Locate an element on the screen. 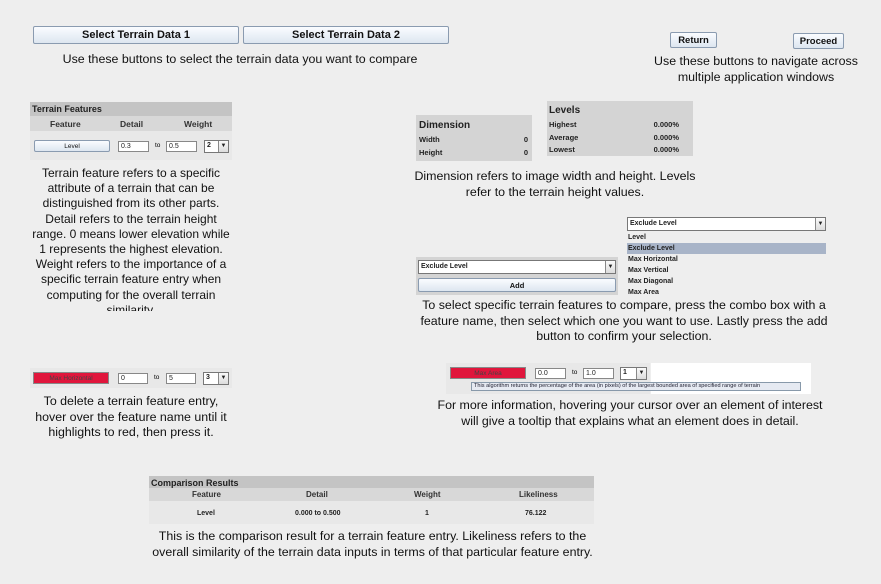  cmp-row-weight: 1 is located at coordinates (427, 513).